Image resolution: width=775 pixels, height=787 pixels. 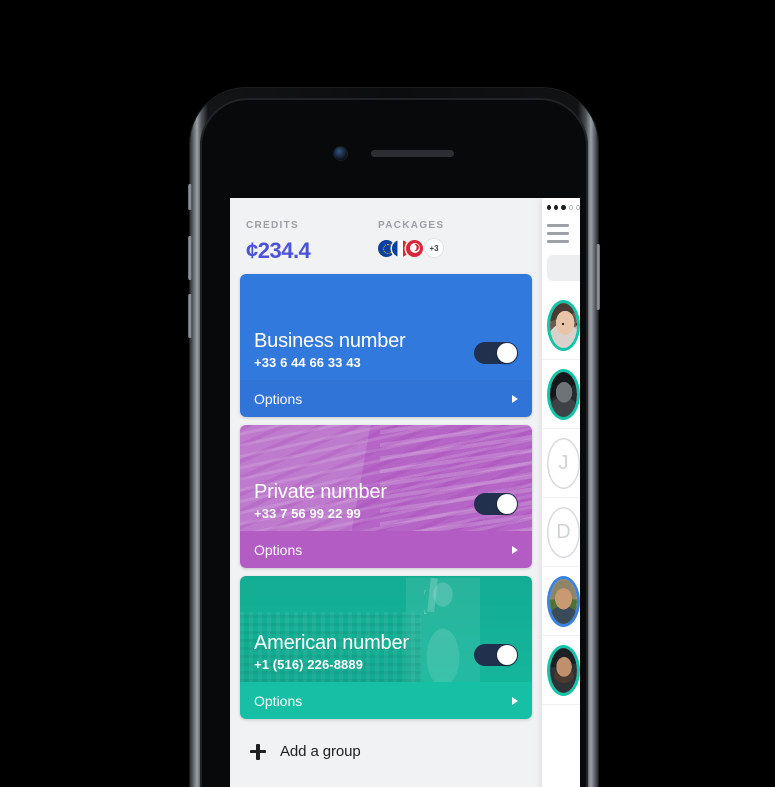 I want to click on contact-list-item: D, so click(x=561, y=532).